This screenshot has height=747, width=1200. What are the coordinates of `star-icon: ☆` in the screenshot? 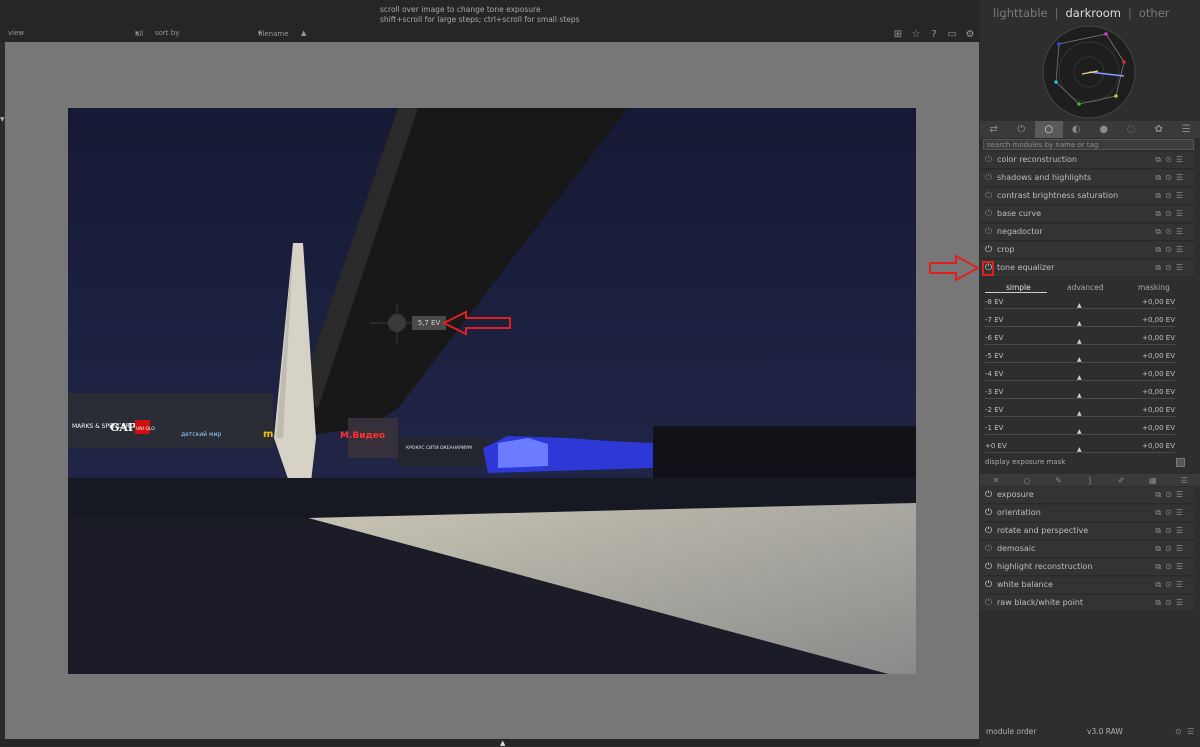 It's located at (916, 34).